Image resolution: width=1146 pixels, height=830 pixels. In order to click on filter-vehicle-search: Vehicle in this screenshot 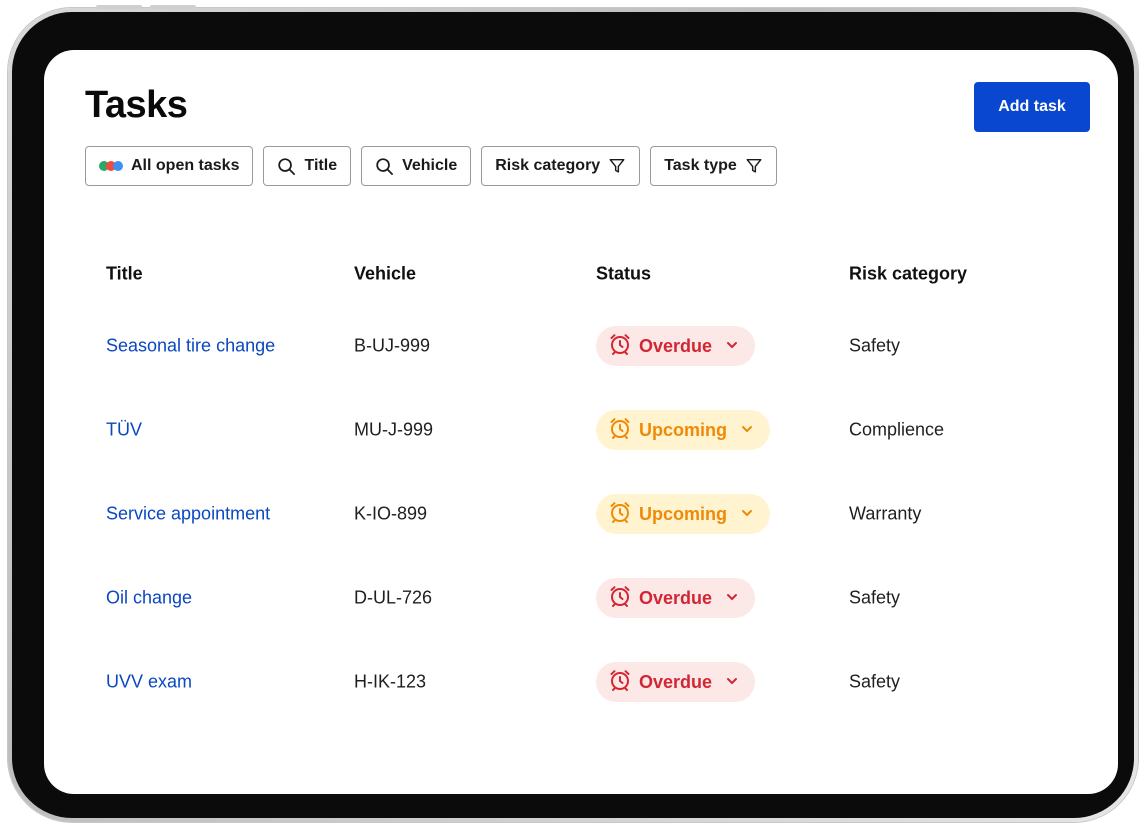, I will do `click(416, 166)`.